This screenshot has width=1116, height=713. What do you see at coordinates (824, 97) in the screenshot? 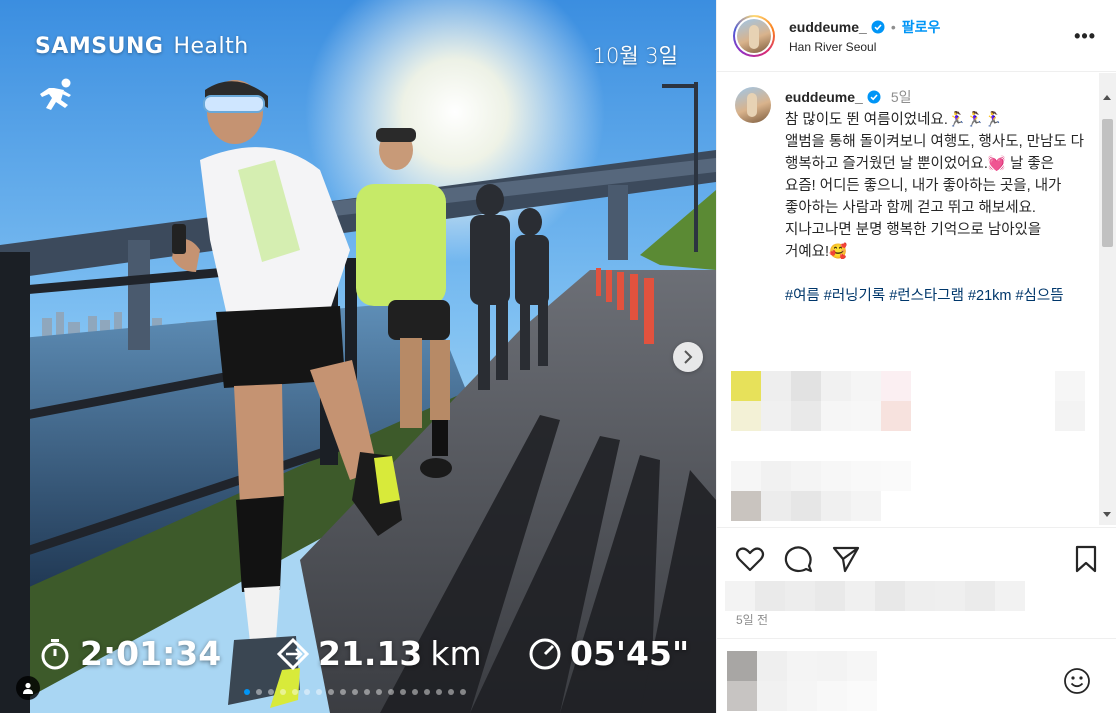
I see `caption-username: euddeume_` at bounding box center [824, 97].